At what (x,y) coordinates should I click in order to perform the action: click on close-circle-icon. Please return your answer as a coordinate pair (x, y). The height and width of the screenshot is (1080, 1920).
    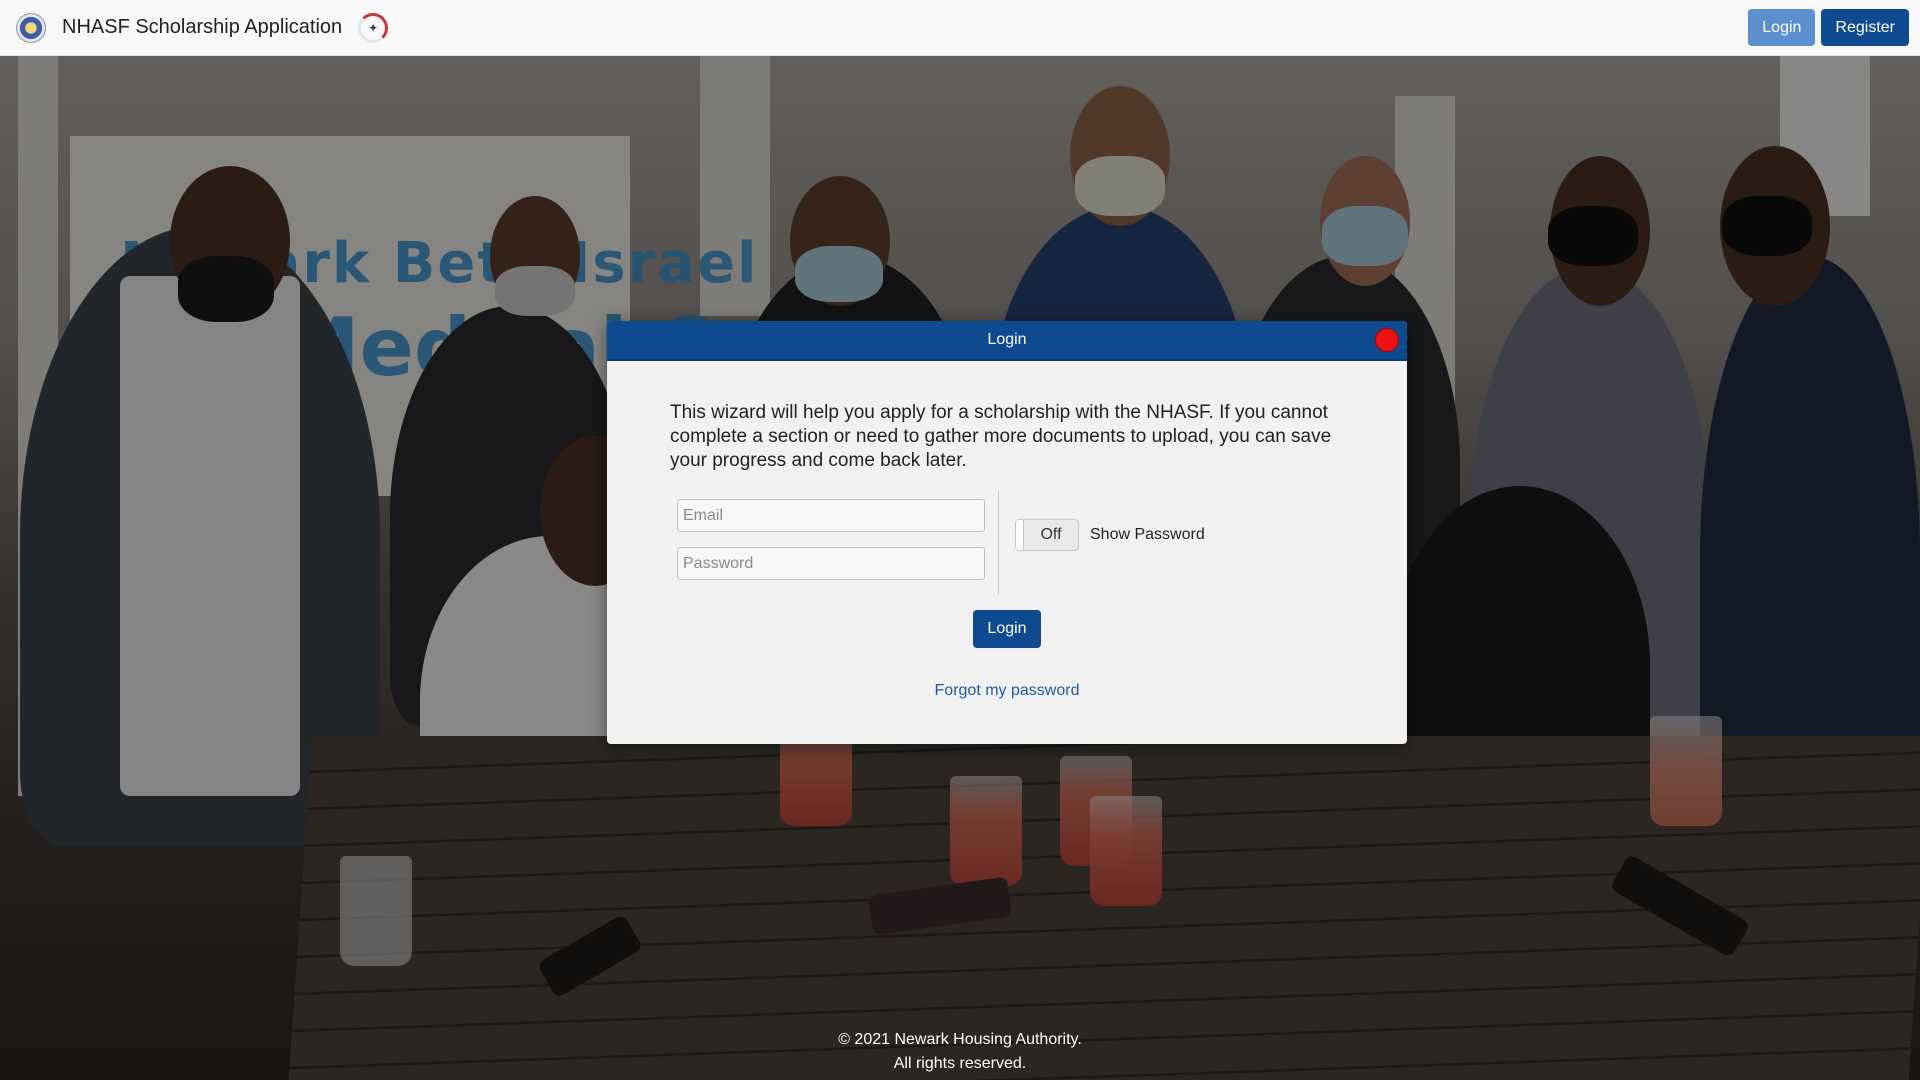
    Looking at the image, I should click on (1387, 340).